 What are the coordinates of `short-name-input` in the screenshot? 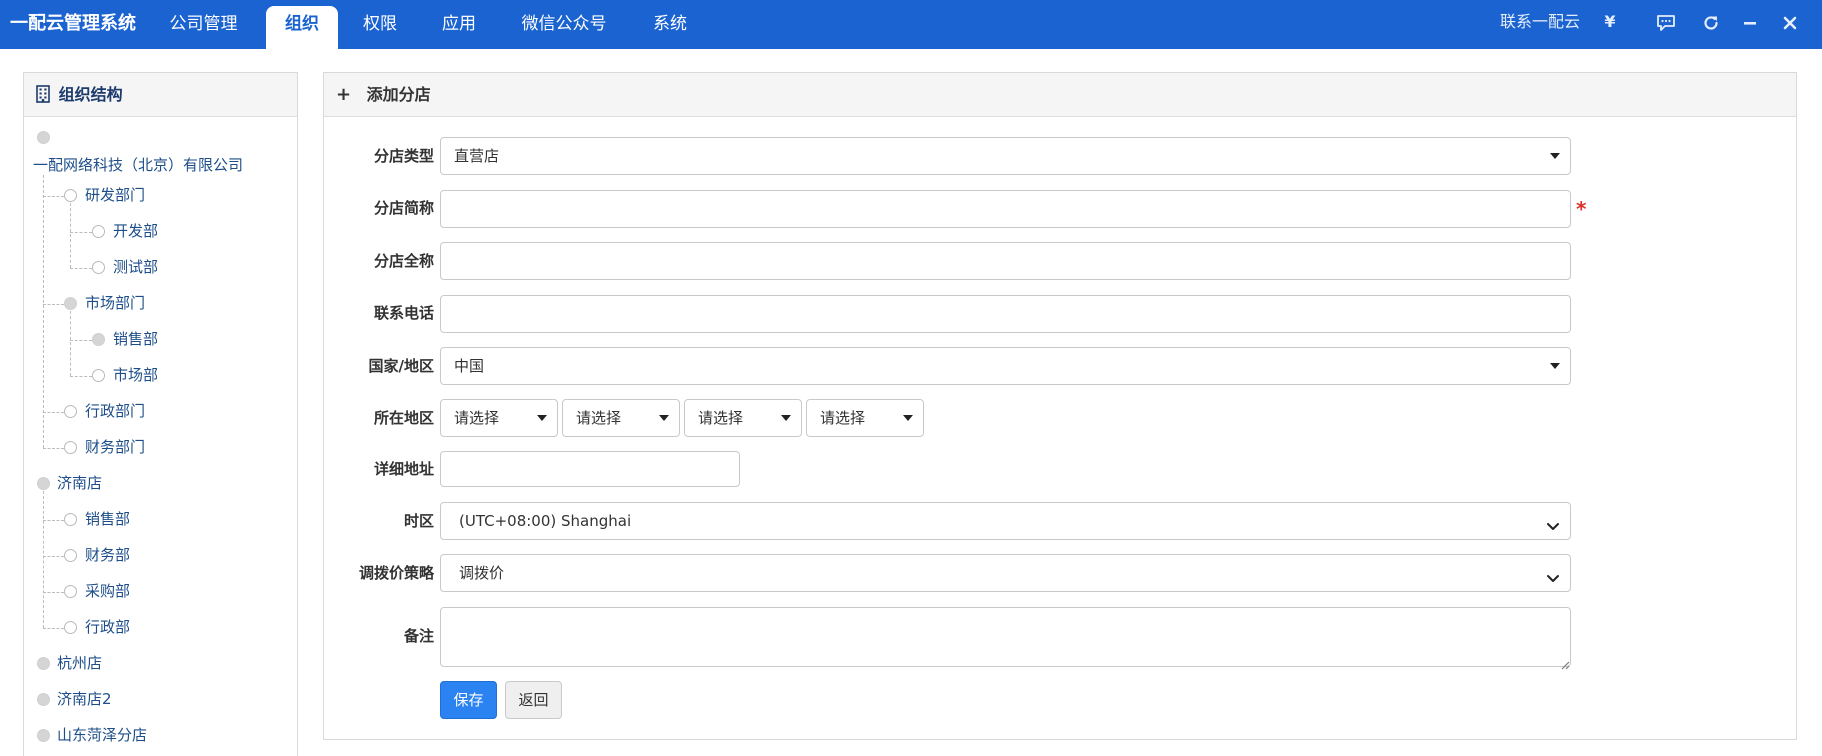 It's located at (1005, 209).